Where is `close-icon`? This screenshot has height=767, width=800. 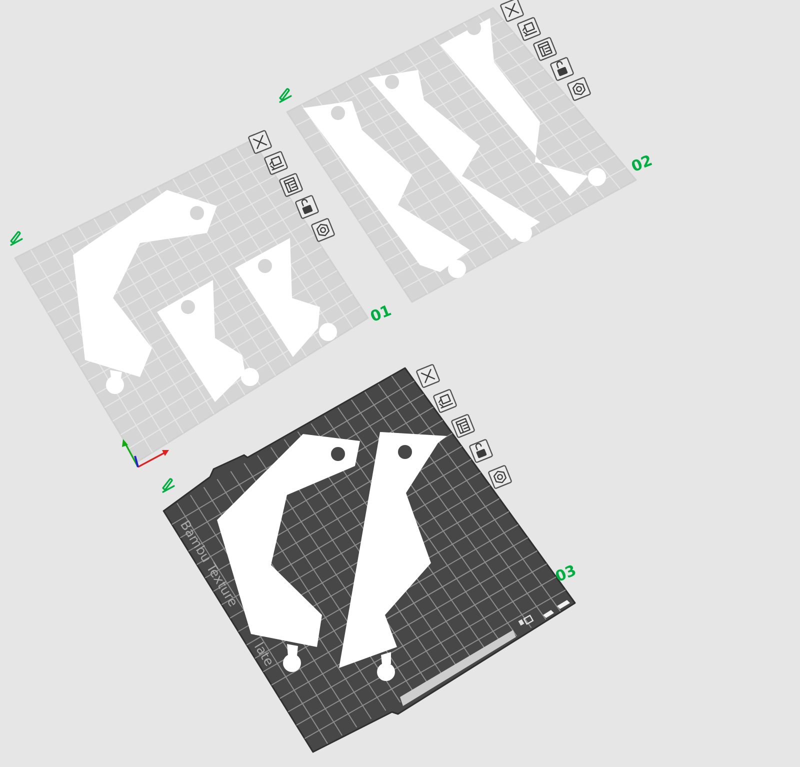
close-icon is located at coordinates (512, 11).